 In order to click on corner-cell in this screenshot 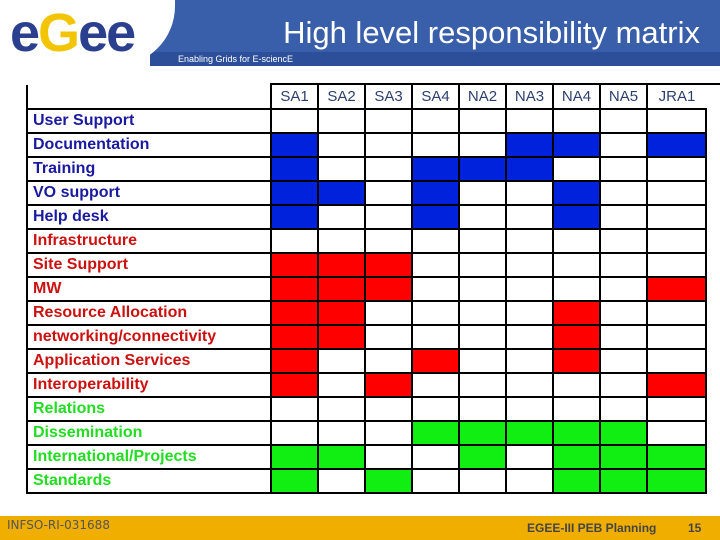, I will do `click(148, 97)`.